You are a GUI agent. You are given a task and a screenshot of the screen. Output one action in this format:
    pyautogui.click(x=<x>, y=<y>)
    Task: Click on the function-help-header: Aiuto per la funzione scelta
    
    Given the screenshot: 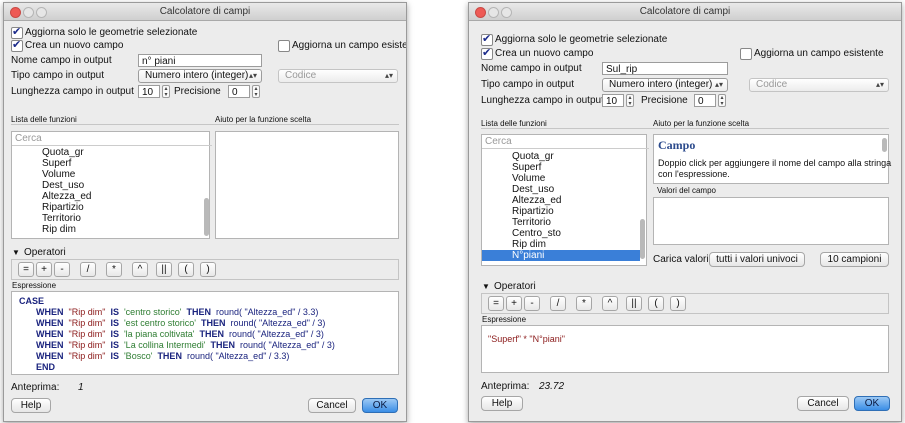 What is the action you would take?
    pyautogui.click(x=263, y=119)
    